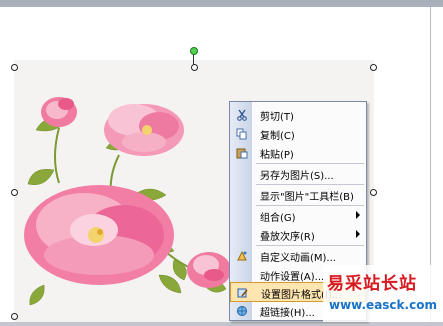 Image resolution: width=443 pixels, height=326 pixels. Describe the element at coordinates (194, 51) in the screenshot. I see `rotation-handle` at that location.